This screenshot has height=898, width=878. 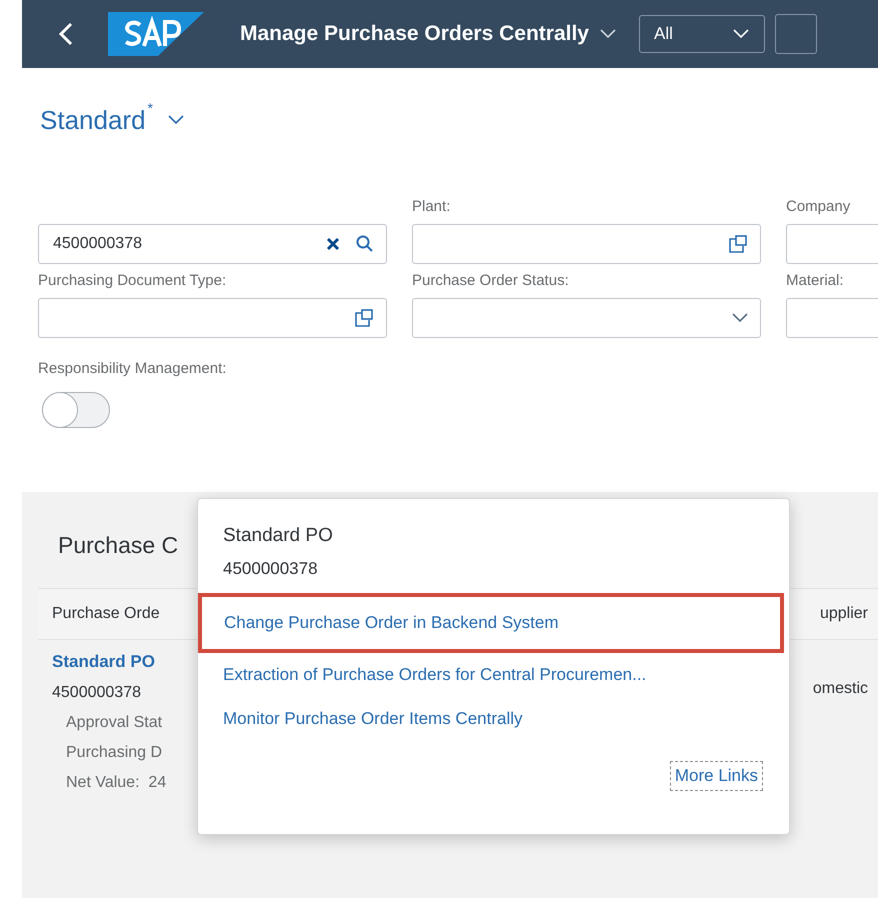 What do you see at coordinates (333, 244) in the screenshot?
I see `clear-icon` at bounding box center [333, 244].